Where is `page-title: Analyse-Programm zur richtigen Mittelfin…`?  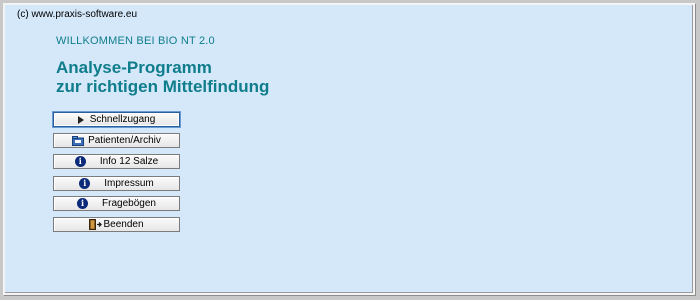 page-title: Analyse-Programm zur richtigen Mittelfin… is located at coordinates (162, 77).